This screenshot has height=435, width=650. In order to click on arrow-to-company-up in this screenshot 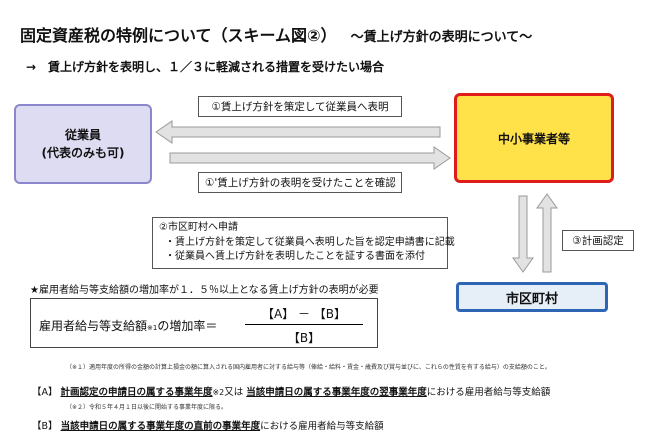, I will do `click(547, 233)`.